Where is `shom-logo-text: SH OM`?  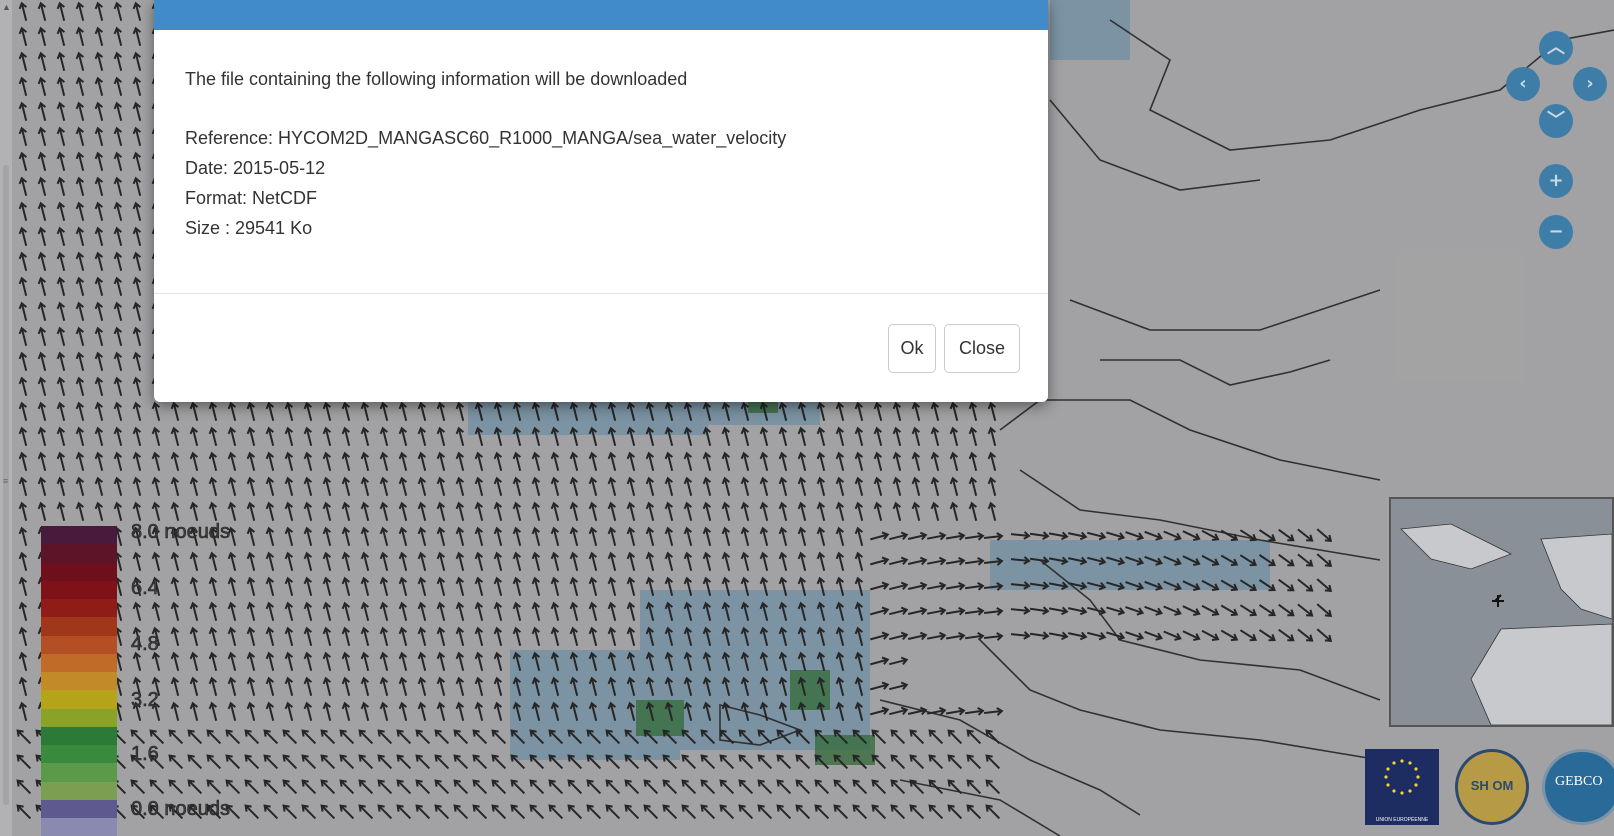
shom-logo-text: SH OM is located at coordinates (1492, 785).